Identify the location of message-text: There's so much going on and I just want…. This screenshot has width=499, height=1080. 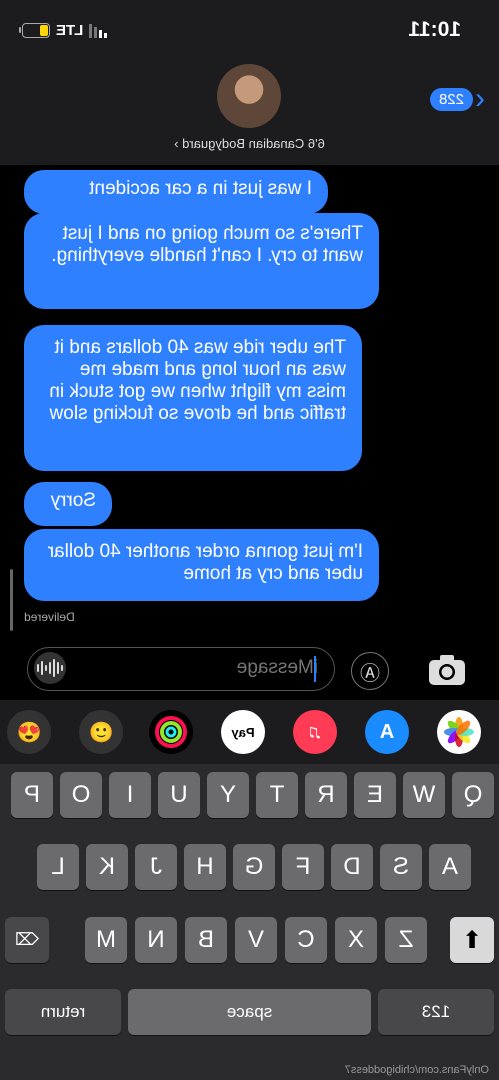
(207, 244).